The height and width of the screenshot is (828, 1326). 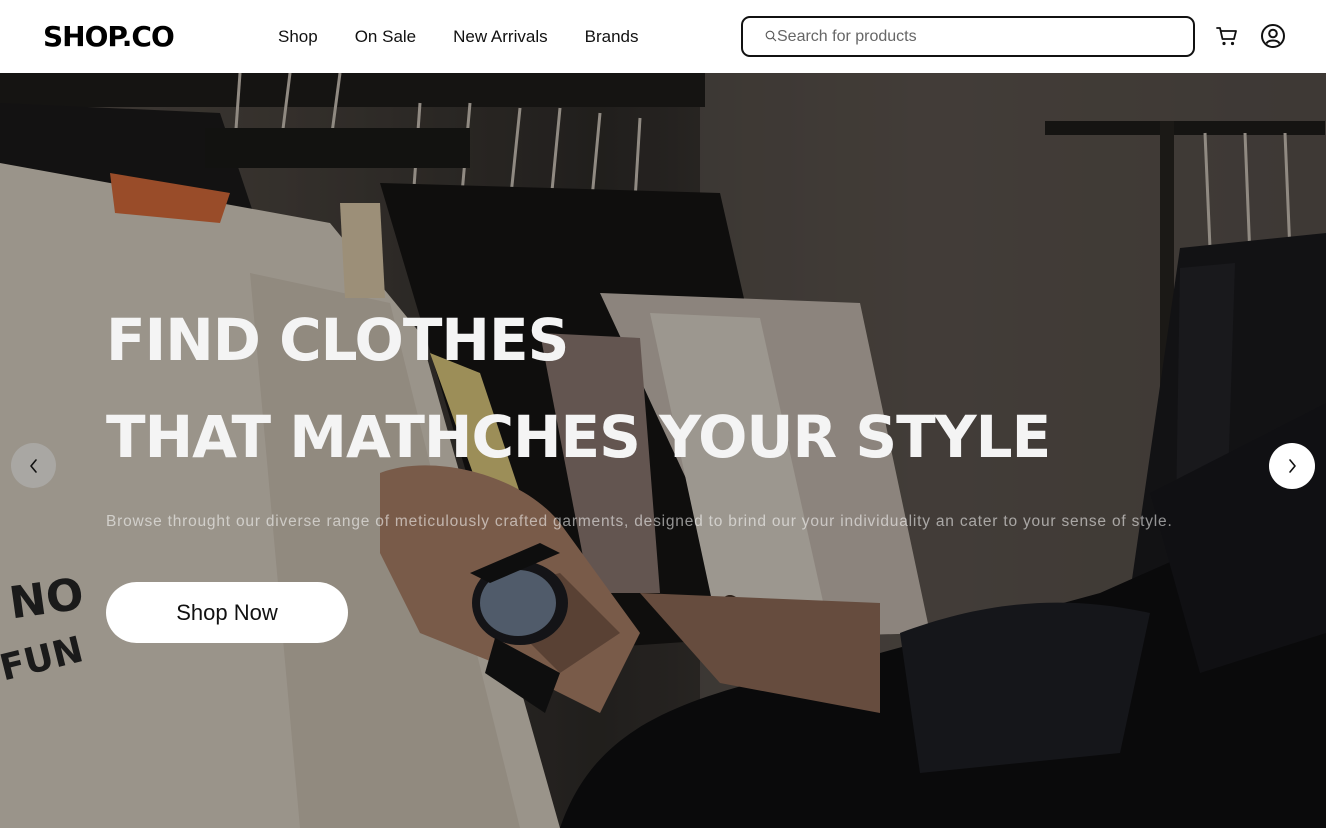 I want to click on chevron-right-icon, so click(x=1292, y=466).